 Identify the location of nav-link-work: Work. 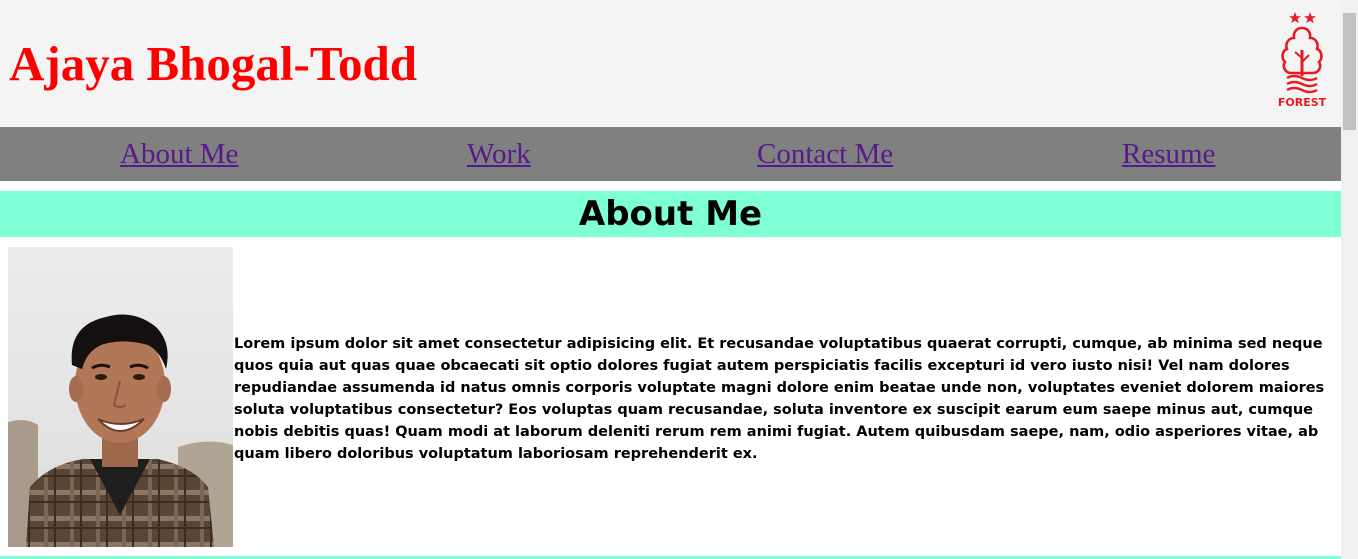
(499, 154).